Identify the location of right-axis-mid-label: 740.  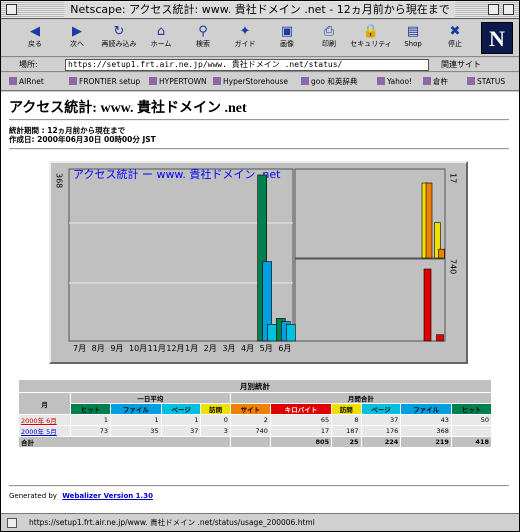
(453, 266).